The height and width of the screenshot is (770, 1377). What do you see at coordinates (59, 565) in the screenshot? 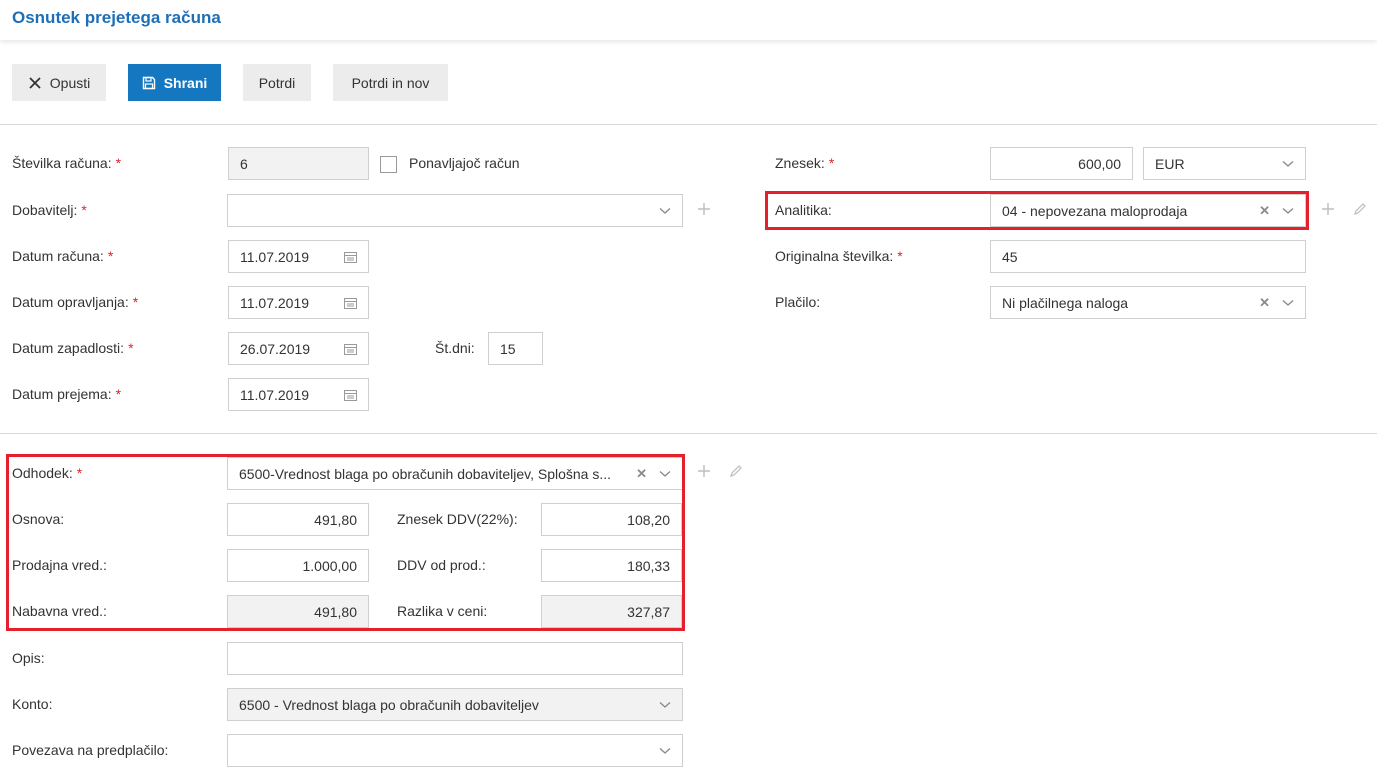
I see `sales-value-label: Prodajna vred.:` at bounding box center [59, 565].